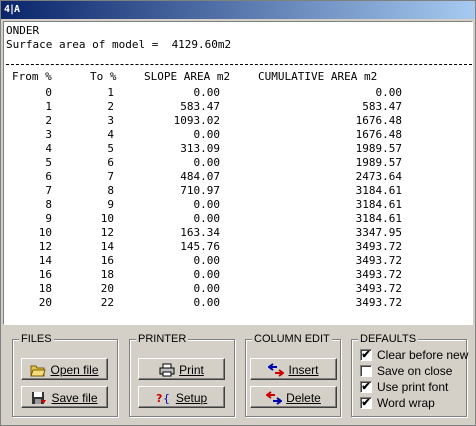  What do you see at coordinates (196, 120) in the screenshot?
I see `slope-area-cell: 1093.02` at bounding box center [196, 120].